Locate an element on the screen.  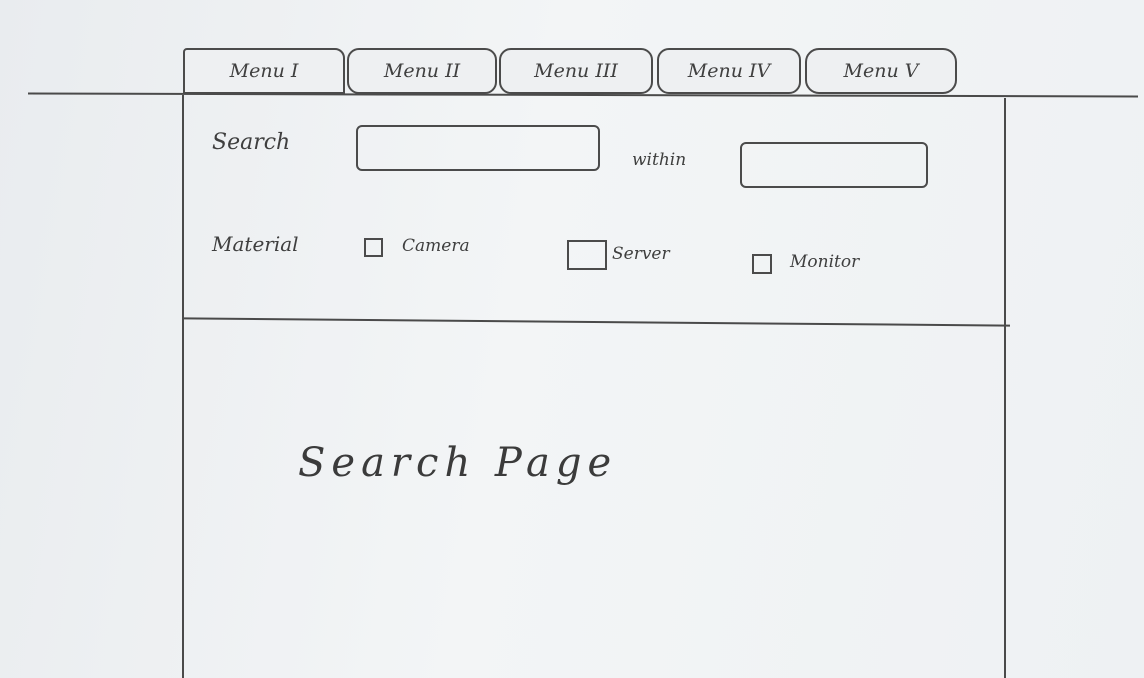
server-checkbox is located at coordinates (587, 255).